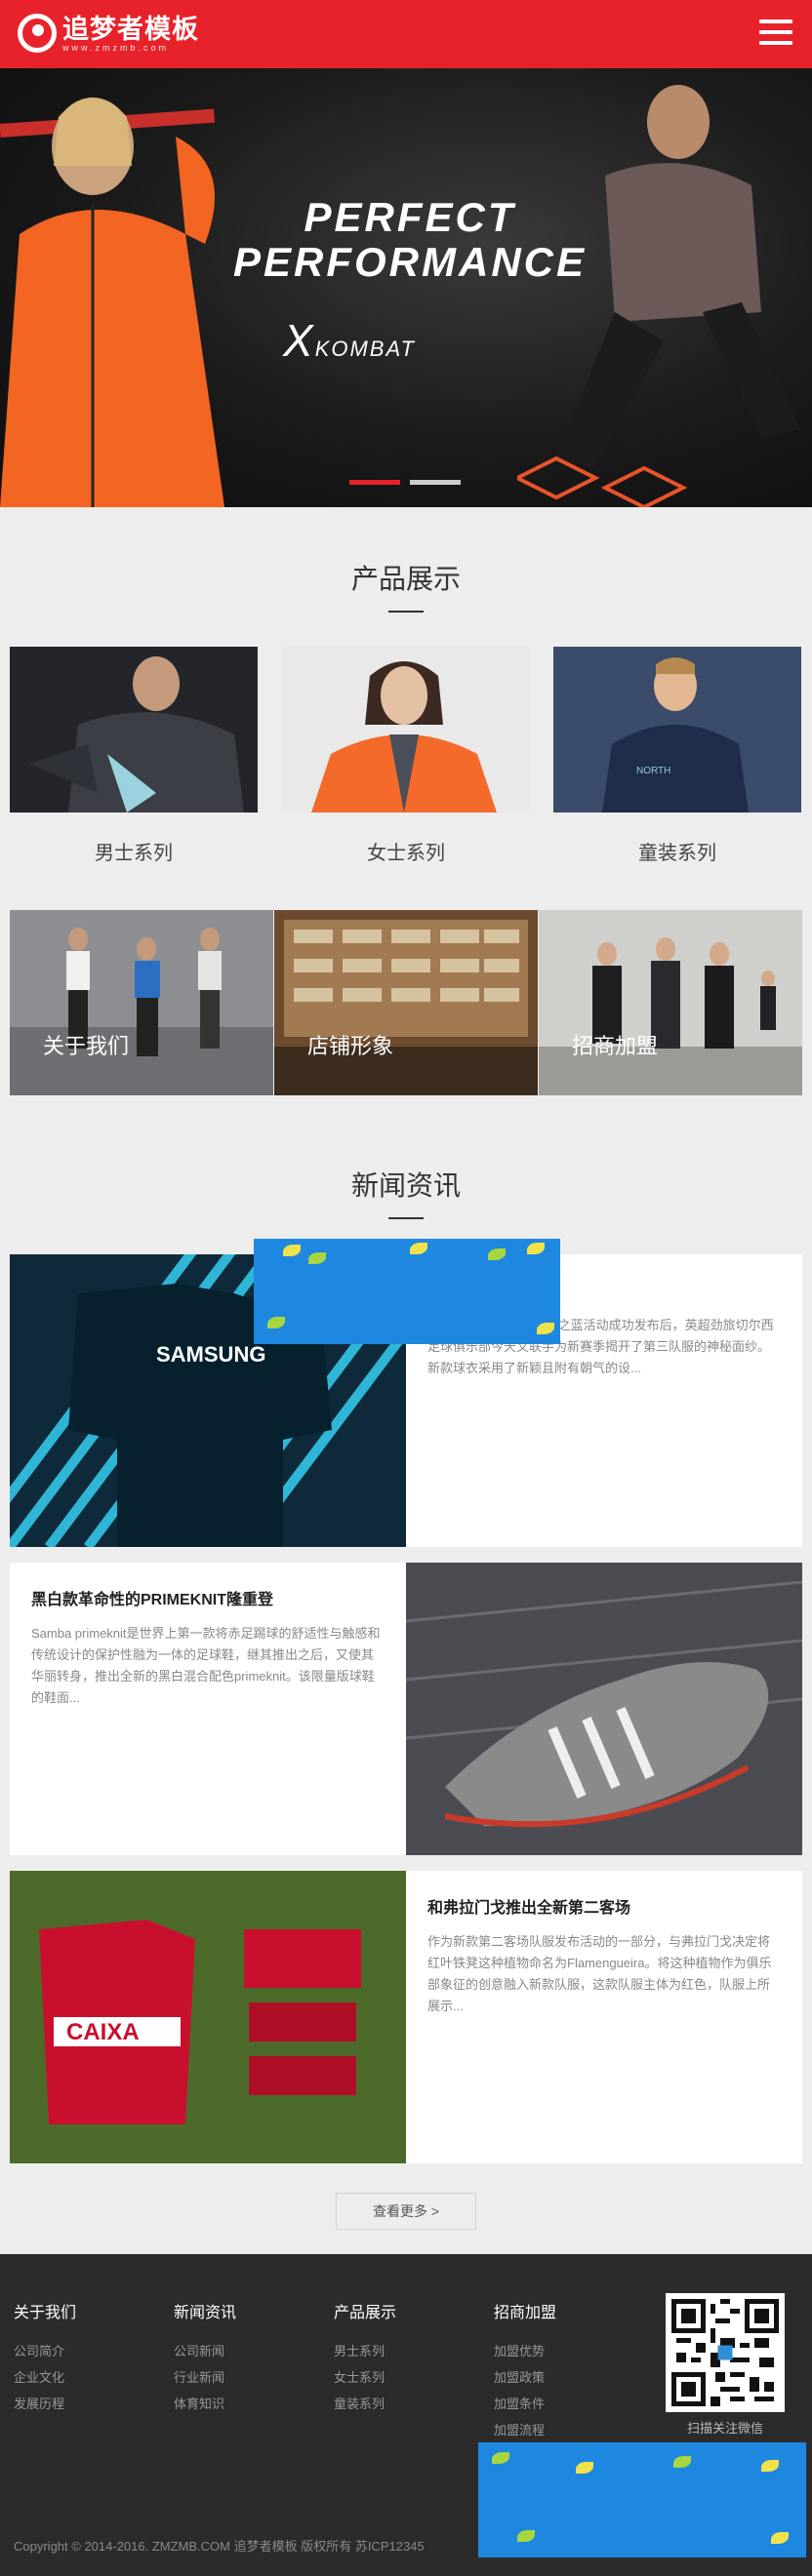 The height and width of the screenshot is (2576, 812). I want to click on product-card-men: 男士系列, so click(134, 761).